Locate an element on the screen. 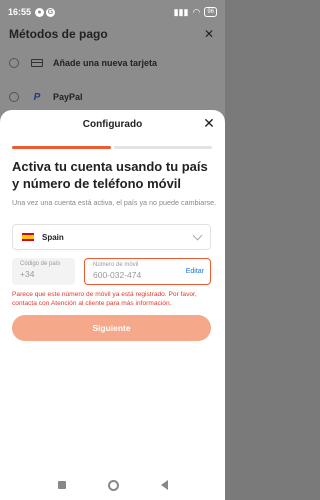  country-code-value: +34 is located at coordinates (27, 274).